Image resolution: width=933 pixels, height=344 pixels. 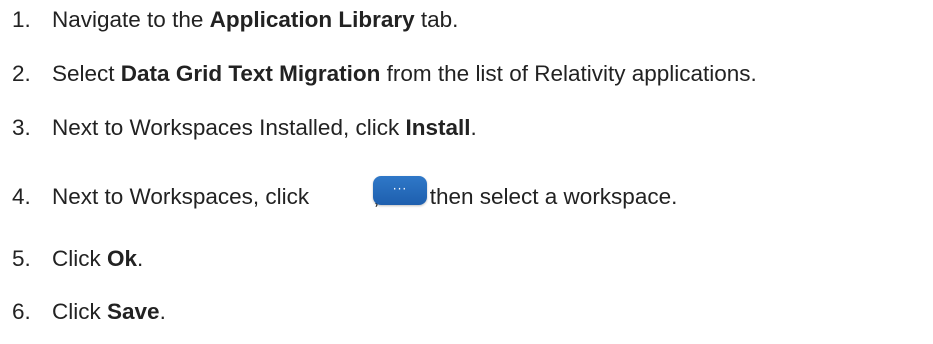 I want to click on step-number: 3., so click(x=21, y=127).